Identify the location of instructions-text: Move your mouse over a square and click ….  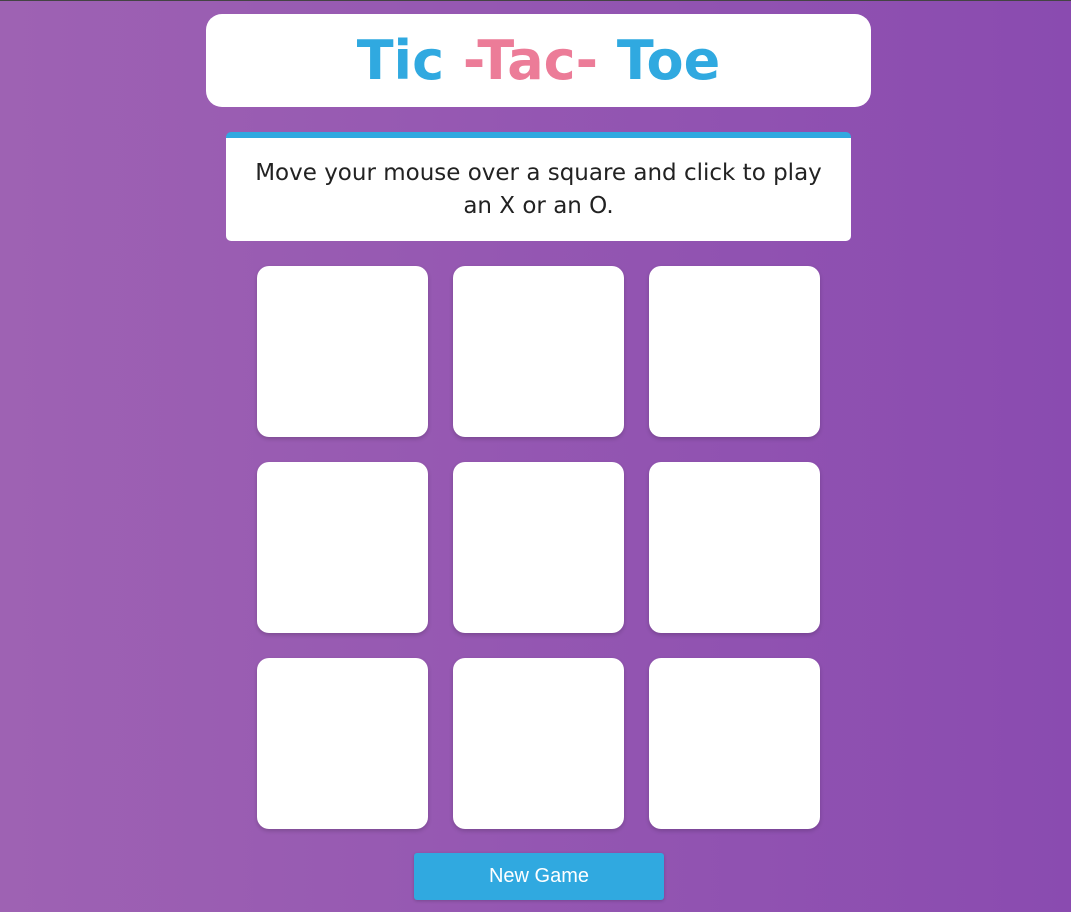
(538, 189).